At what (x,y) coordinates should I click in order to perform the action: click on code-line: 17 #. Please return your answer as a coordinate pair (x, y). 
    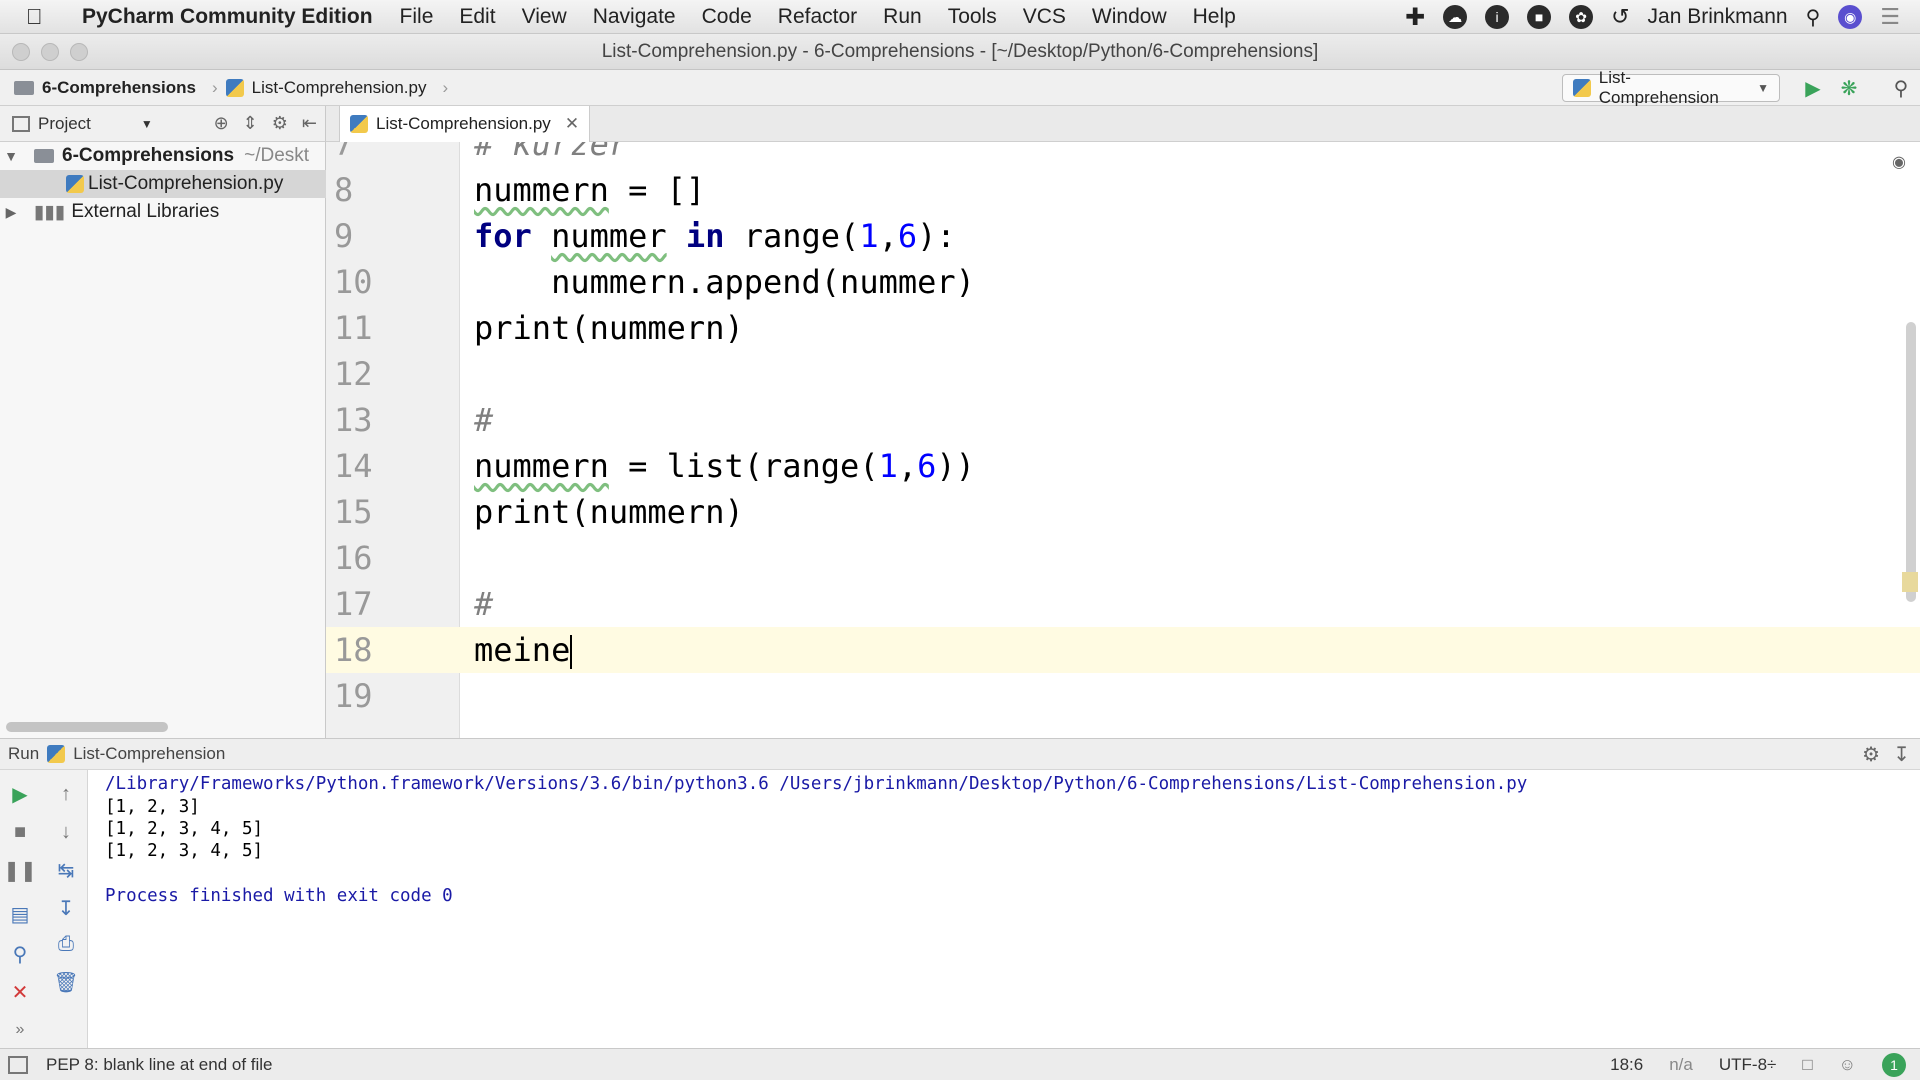
    Looking at the image, I should click on (1123, 604).